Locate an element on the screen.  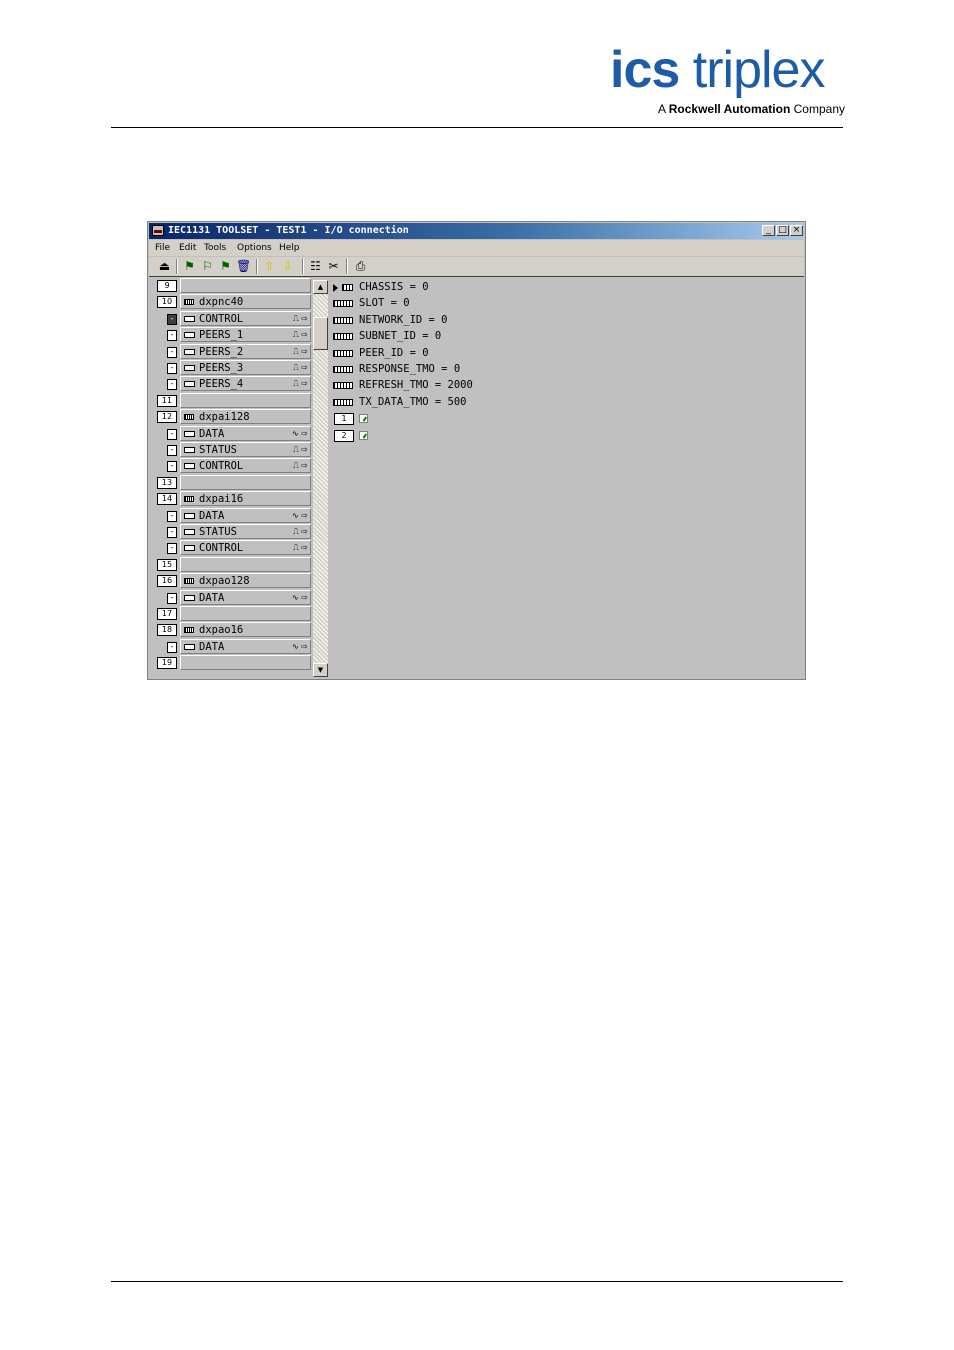
menu-help: Help is located at coordinates (289, 248).